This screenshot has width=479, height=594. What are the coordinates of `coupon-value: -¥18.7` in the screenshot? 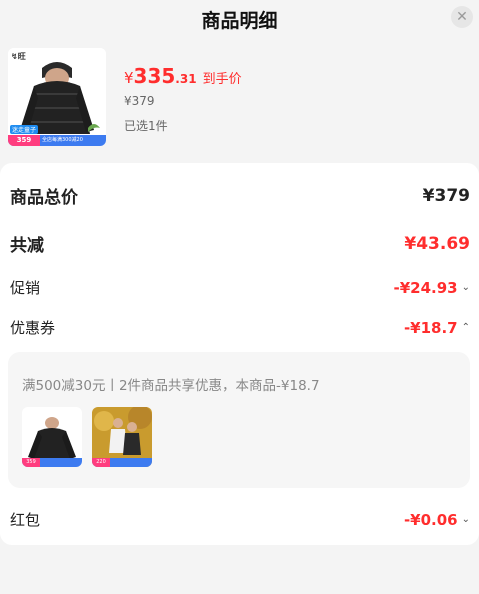 It's located at (430, 327).